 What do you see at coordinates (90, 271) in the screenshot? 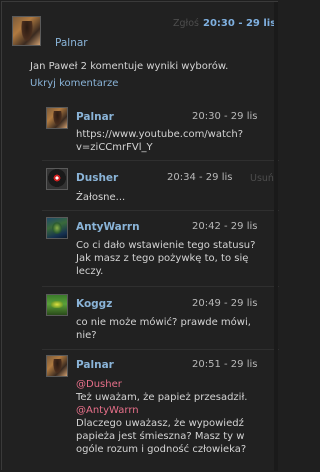
I see `comment-line: leczy.` at bounding box center [90, 271].